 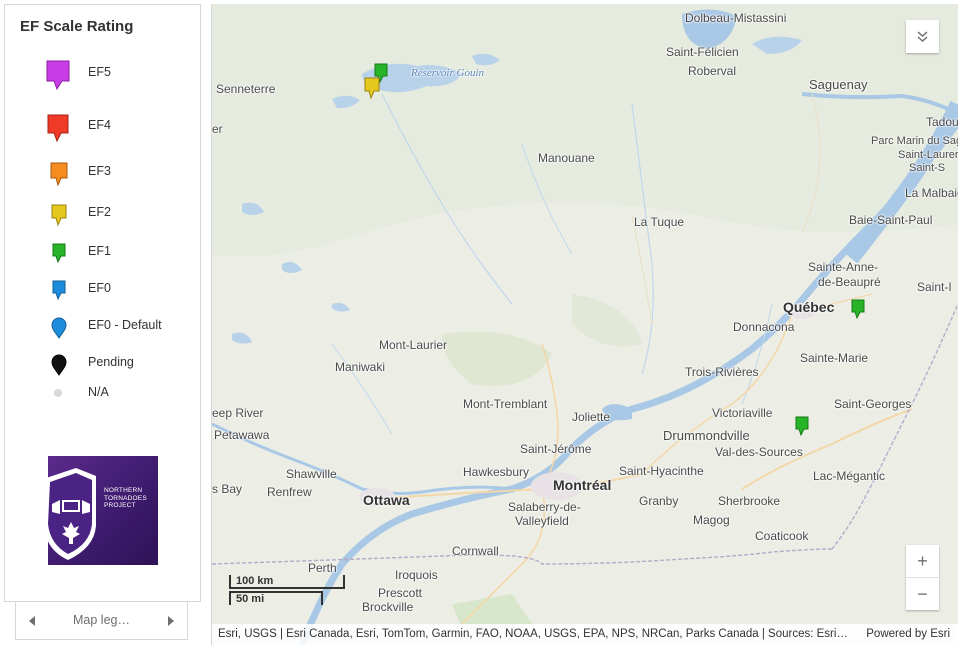 What do you see at coordinates (661, 471) in the screenshot?
I see `place-label: Saint-Hyacinthe` at bounding box center [661, 471].